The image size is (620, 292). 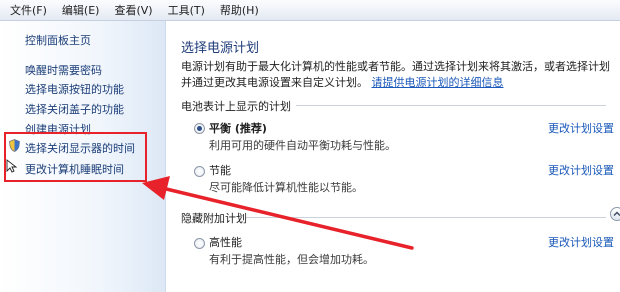 I want to click on plan-name-balanced: 平衡 (推荐), so click(x=238, y=128).